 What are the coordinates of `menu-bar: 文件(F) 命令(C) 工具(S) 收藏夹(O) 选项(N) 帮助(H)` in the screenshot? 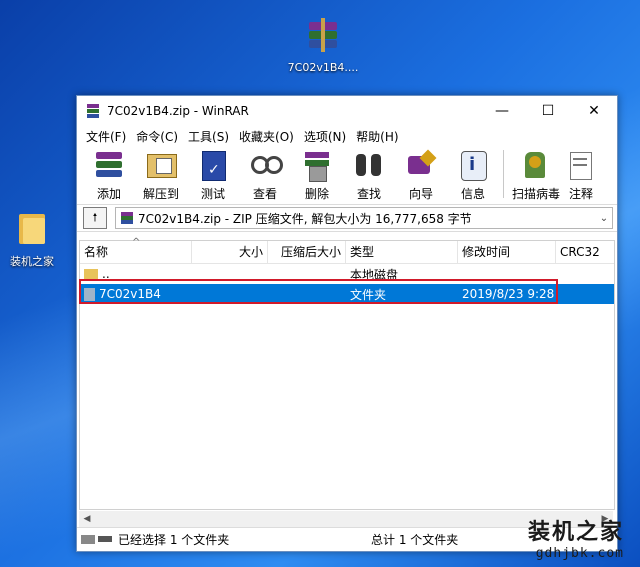 It's located at (347, 136).